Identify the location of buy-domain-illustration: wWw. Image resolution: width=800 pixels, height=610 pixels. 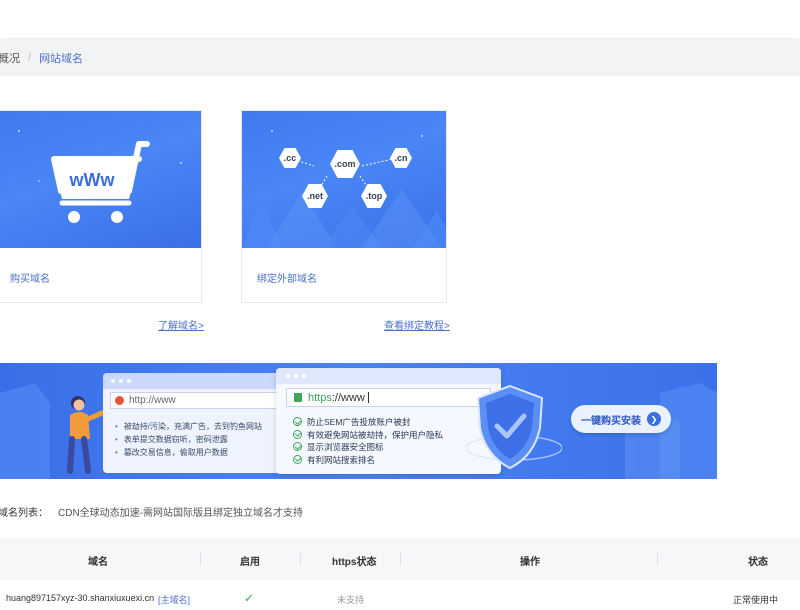
(100, 179).